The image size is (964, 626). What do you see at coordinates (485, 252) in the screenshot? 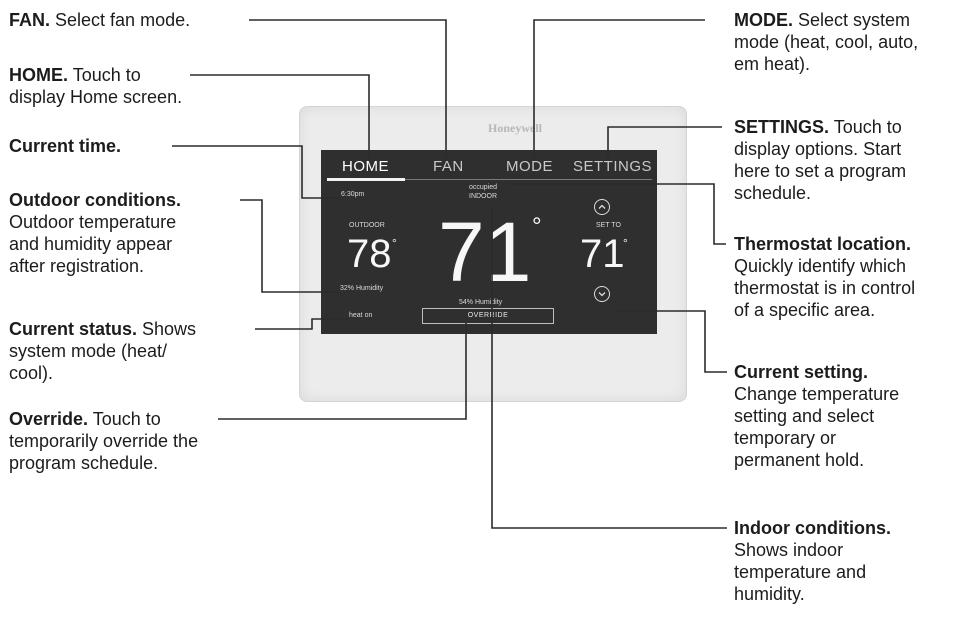
I see `indoor-temperature: 71` at bounding box center [485, 252].